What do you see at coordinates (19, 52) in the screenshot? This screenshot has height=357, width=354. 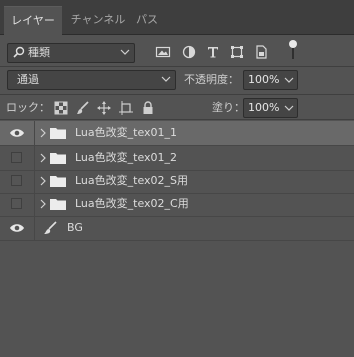 I see `search-icon` at bounding box center [19, 52].